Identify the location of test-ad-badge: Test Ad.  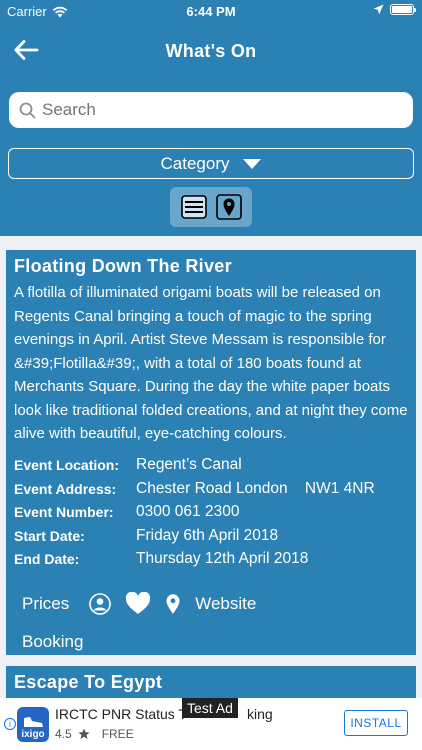
(210, 708).